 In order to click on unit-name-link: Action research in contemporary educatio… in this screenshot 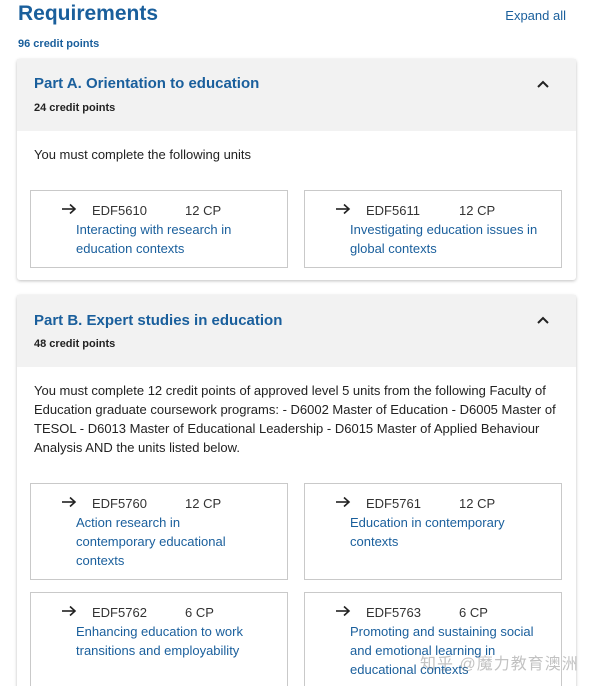, I will do `click(166, 541)`.